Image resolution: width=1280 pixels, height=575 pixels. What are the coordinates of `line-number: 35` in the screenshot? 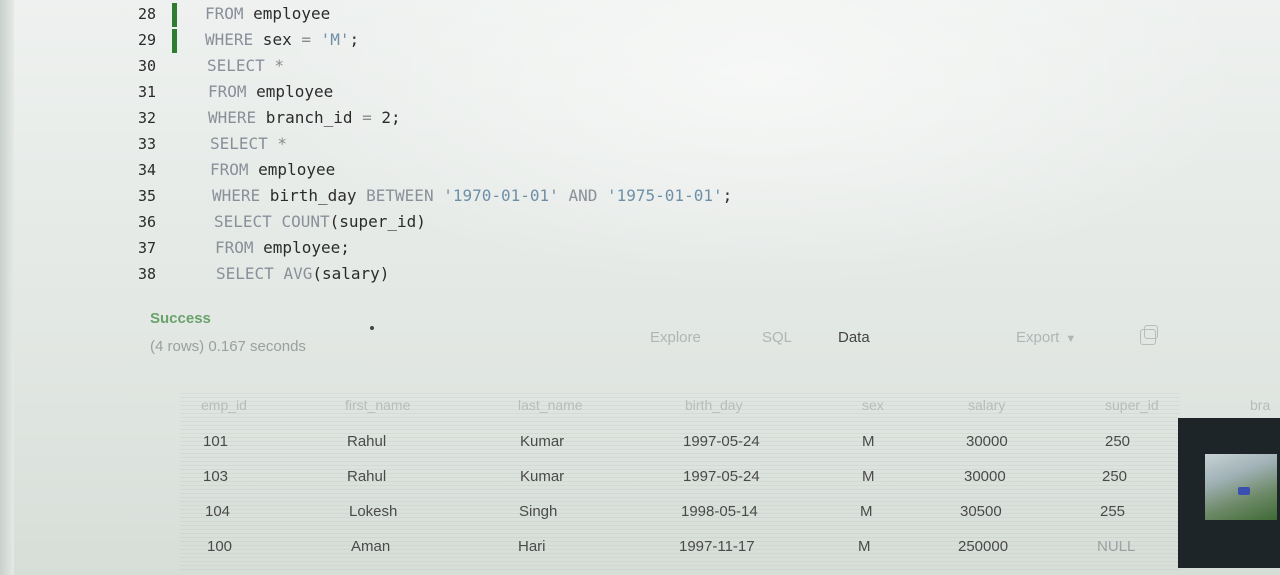 It's located at (147, 196).